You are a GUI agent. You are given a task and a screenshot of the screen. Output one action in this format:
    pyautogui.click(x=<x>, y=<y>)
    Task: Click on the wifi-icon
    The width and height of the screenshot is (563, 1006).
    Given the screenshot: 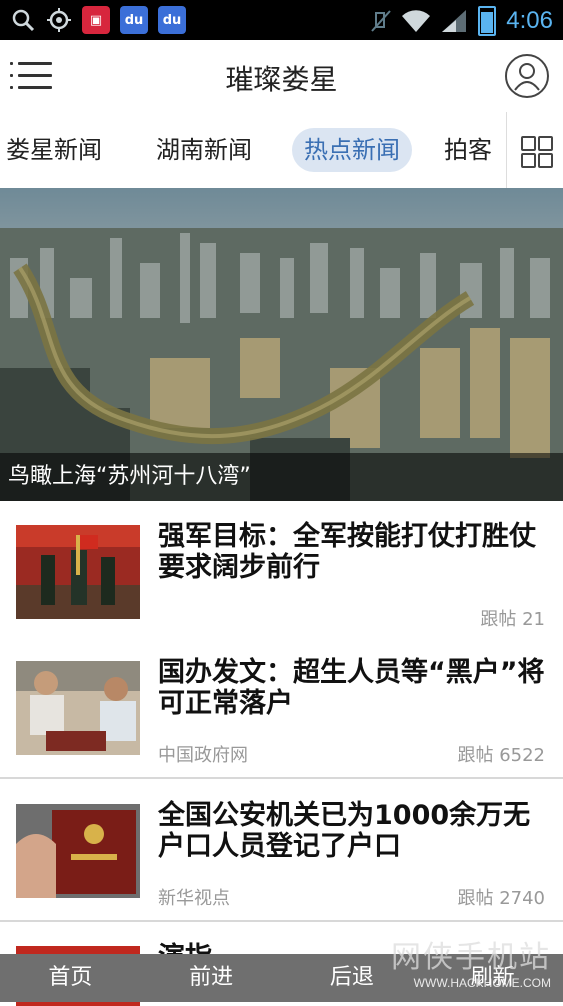 What is the action you would take?
    pyautogui.click(x=416, y=21)
    